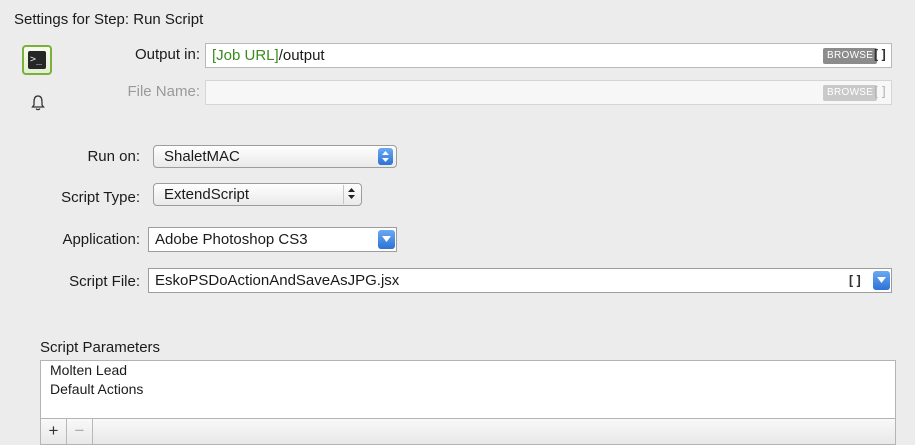 The height and width of the screenshot is (445, 915). Describe the element at coordinates (80, 431) in the screenshot. I see `remove-parameter-button: −` at that location.